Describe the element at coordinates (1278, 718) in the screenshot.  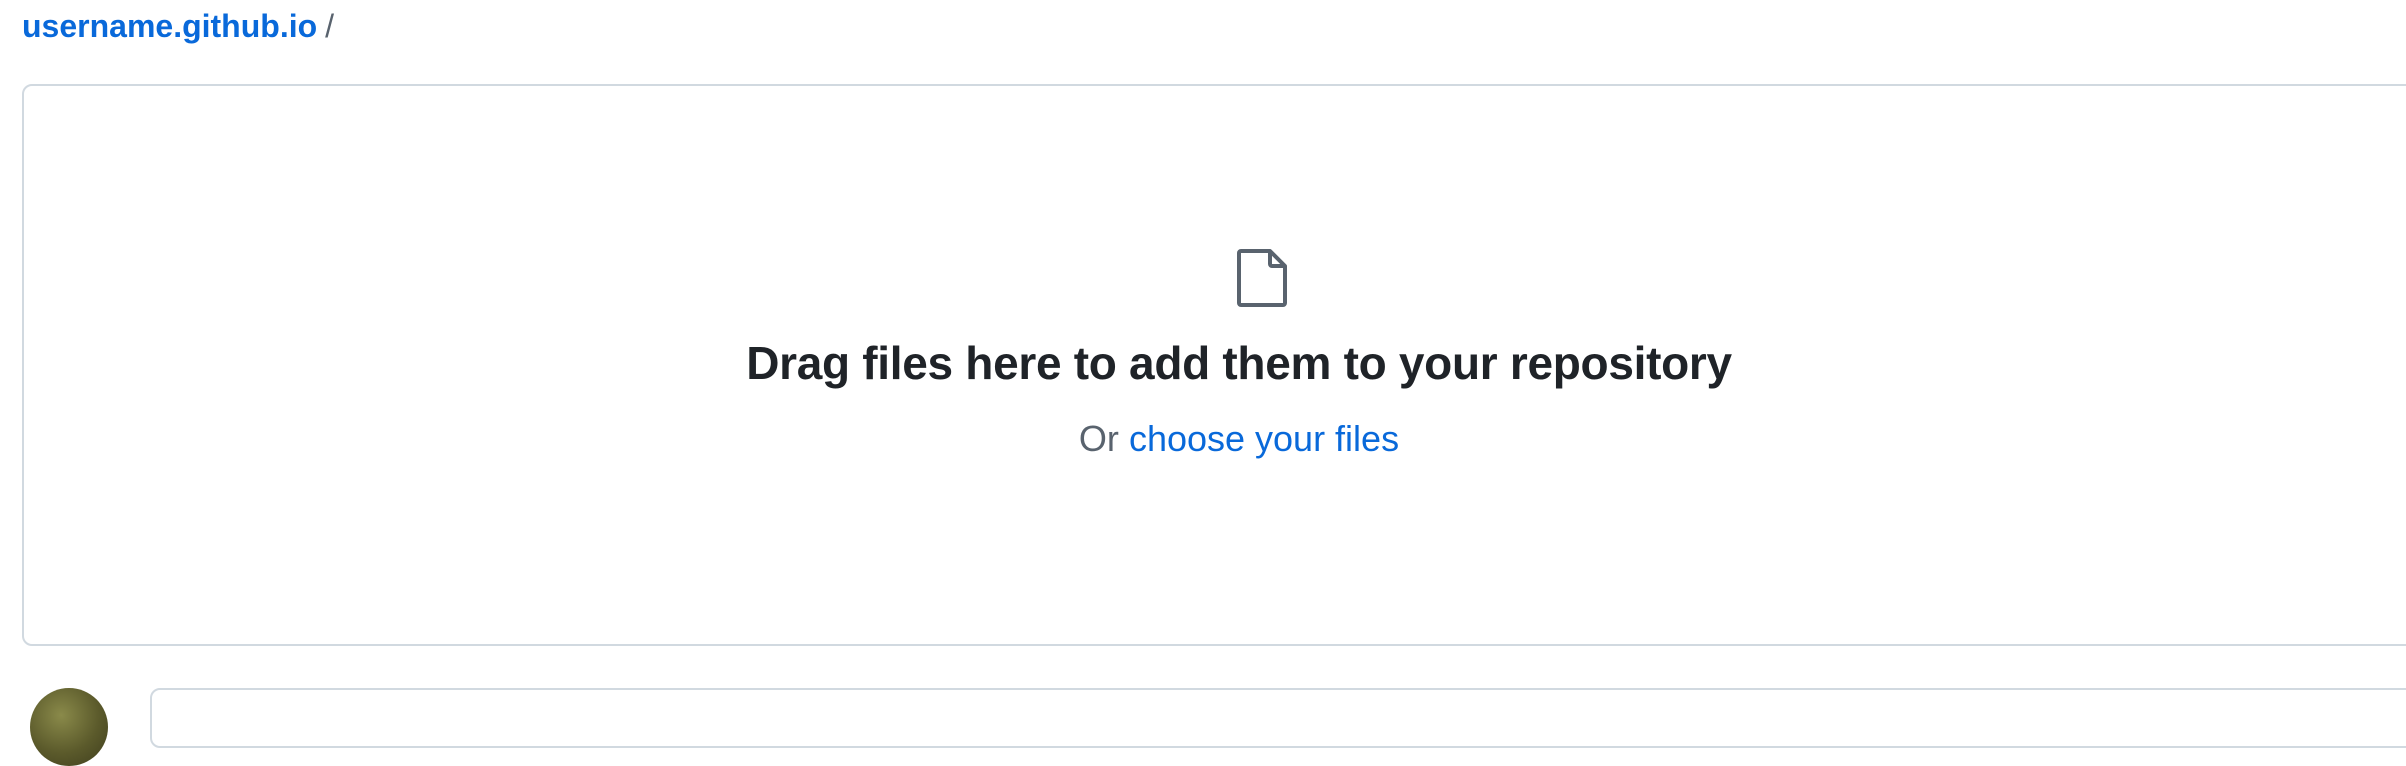
I see `commit-box` at that location.